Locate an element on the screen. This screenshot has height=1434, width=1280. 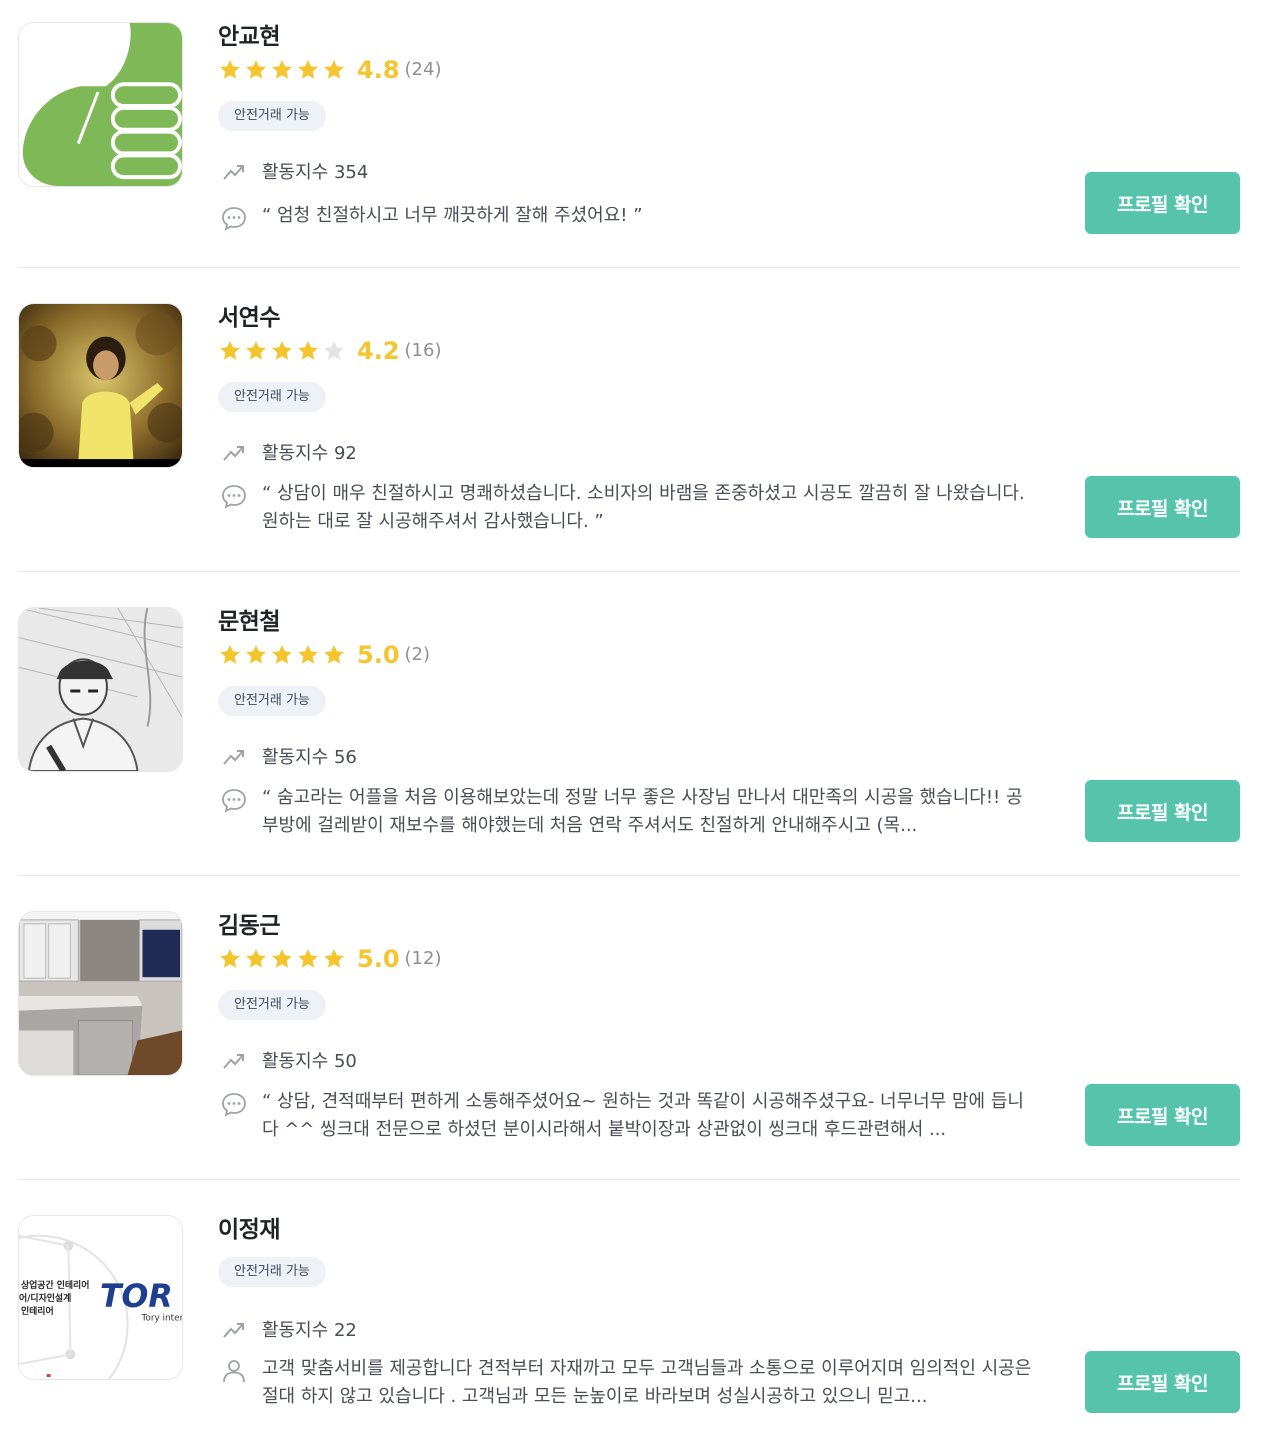
rating-row: 5.0 (2) is located at coordinates (729, 655).